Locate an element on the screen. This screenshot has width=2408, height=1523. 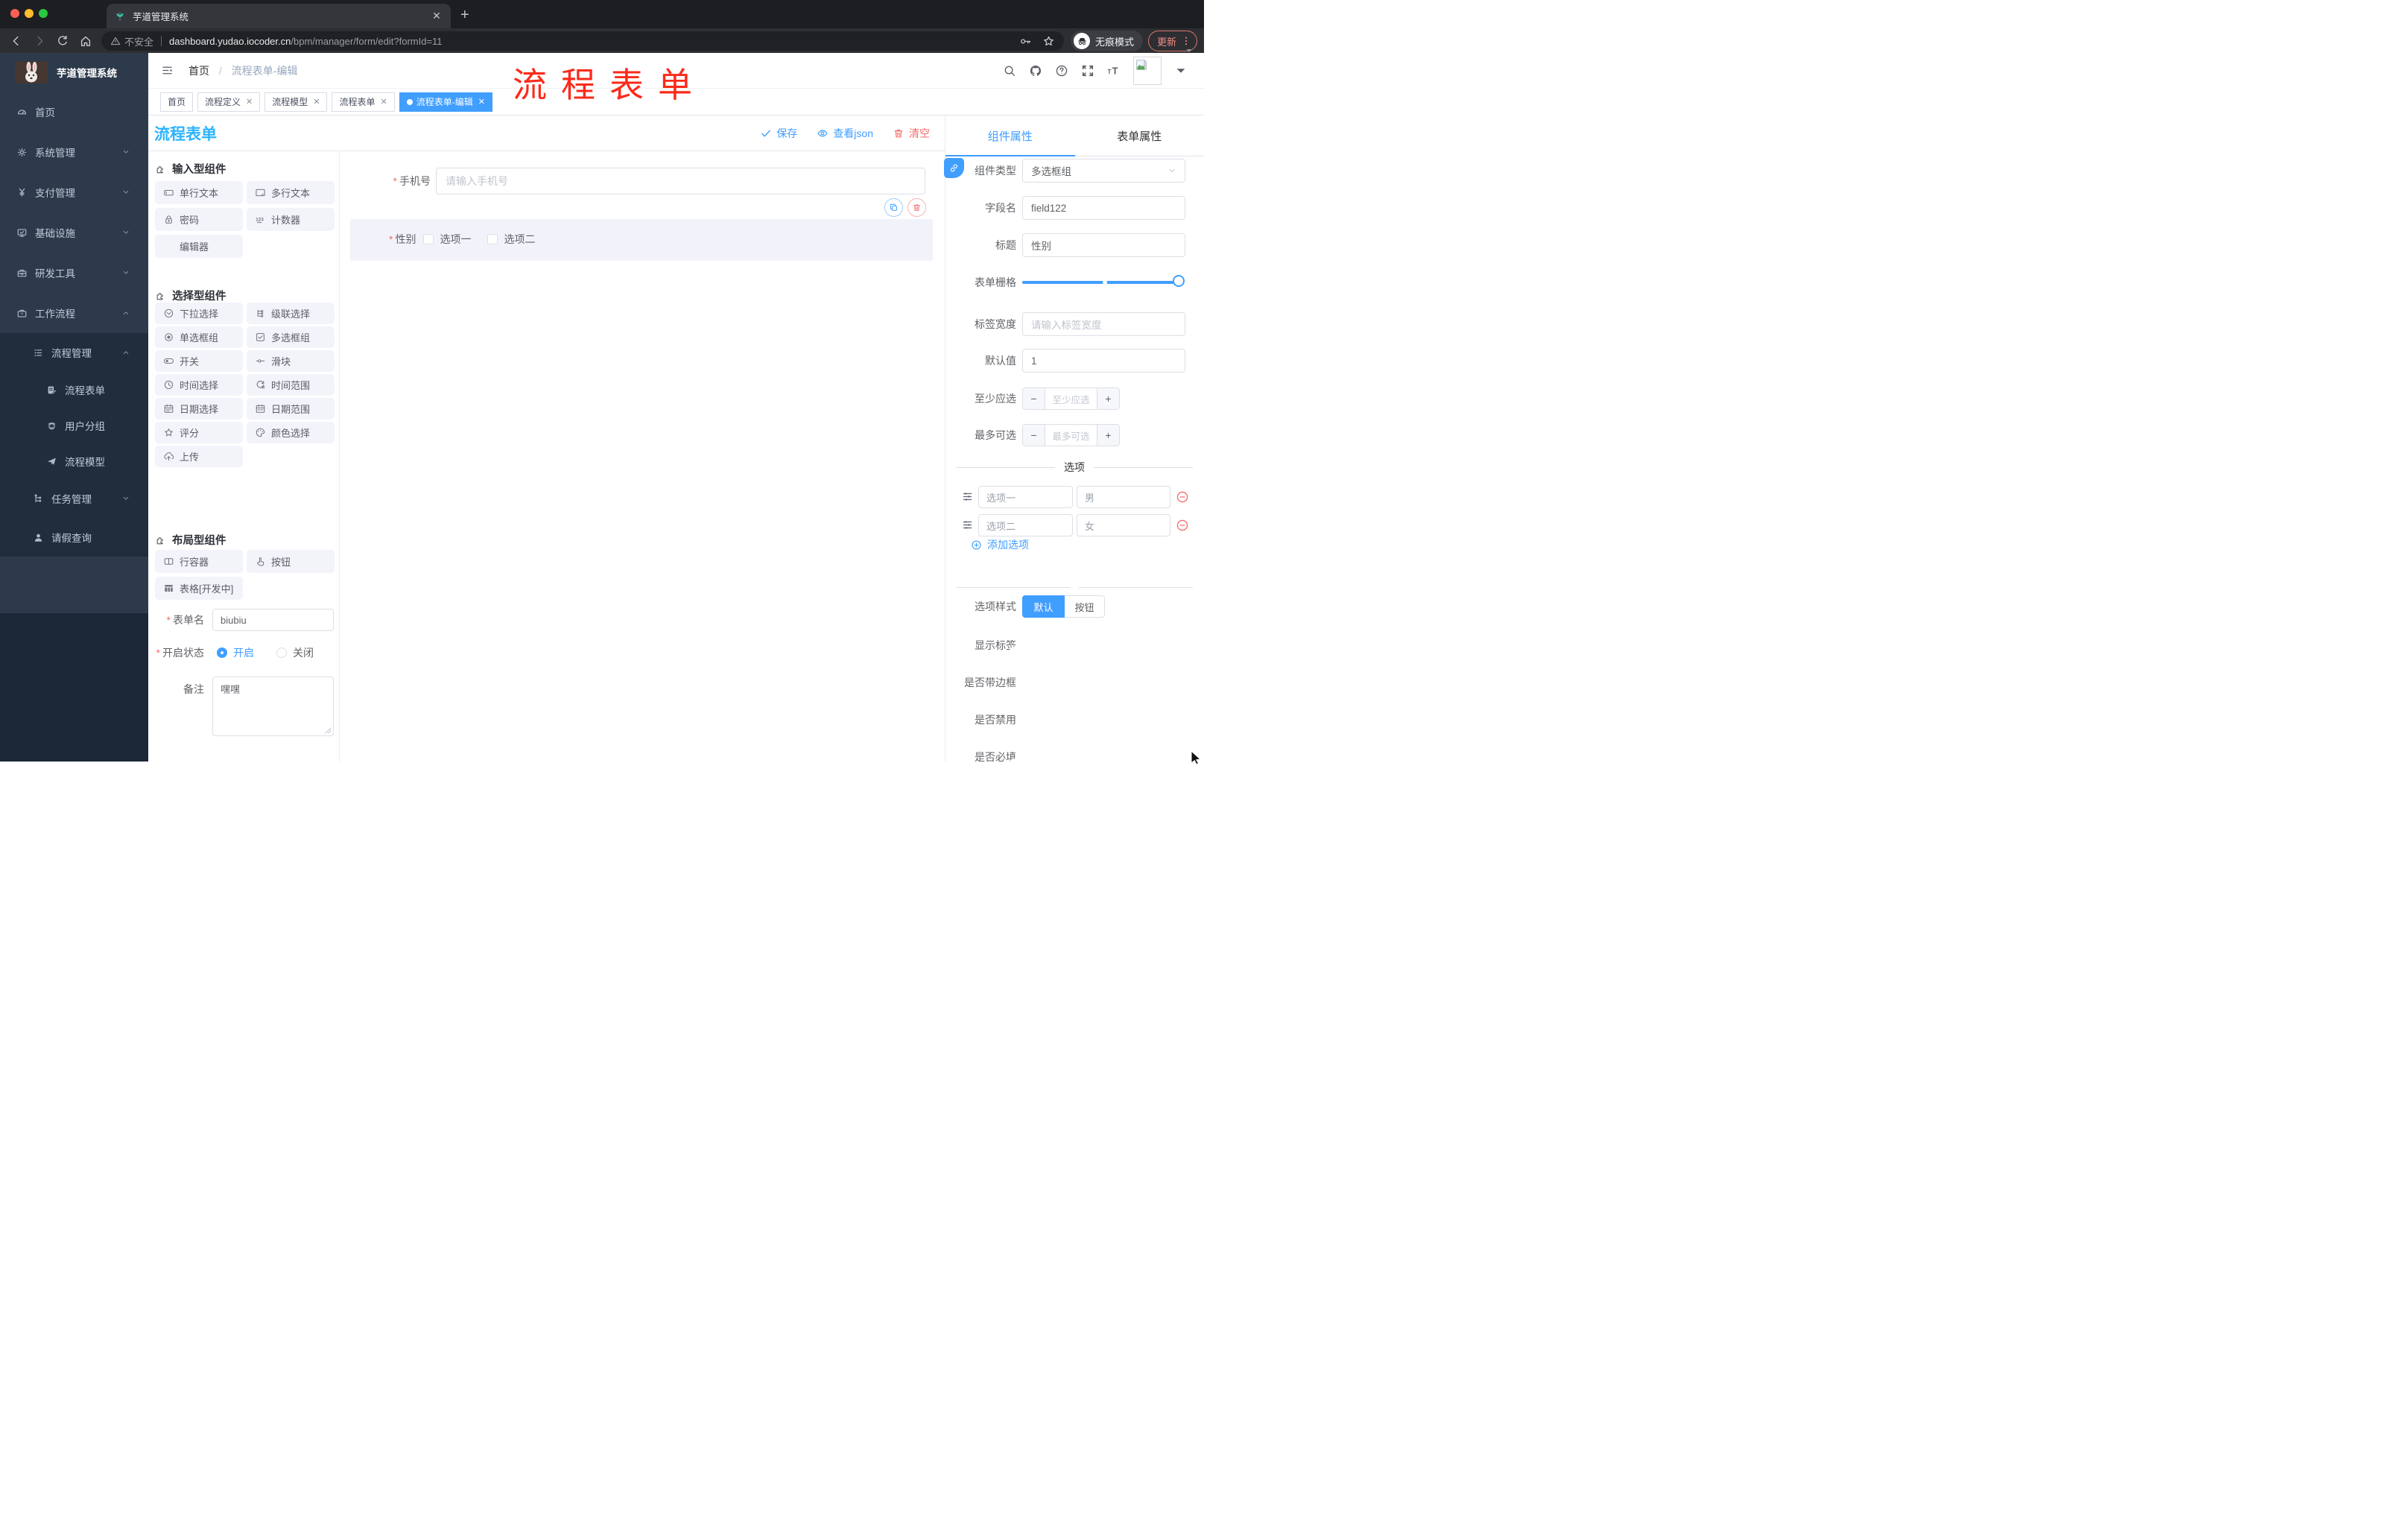
palette-item-多选框组: 多选框组 is located at coordinates (291, 337).